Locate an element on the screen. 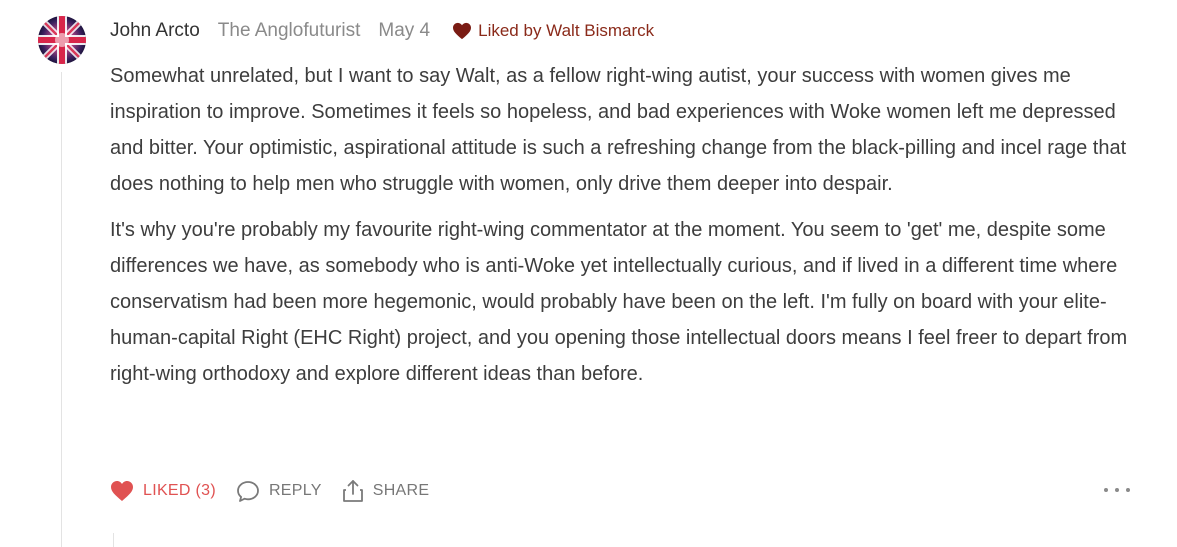 The height and width of the screenshot is (547, 1177). share-button-label: SHARE is located at coordinates (401, 490).